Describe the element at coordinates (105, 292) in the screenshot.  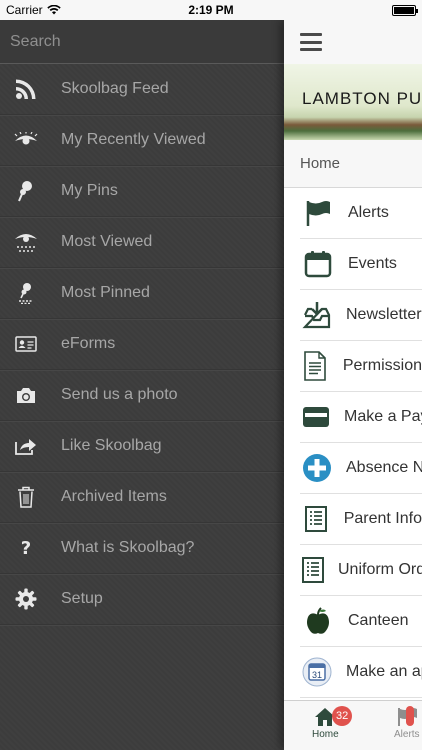
I see `drawer-item-label: Most Pinned` at that location.